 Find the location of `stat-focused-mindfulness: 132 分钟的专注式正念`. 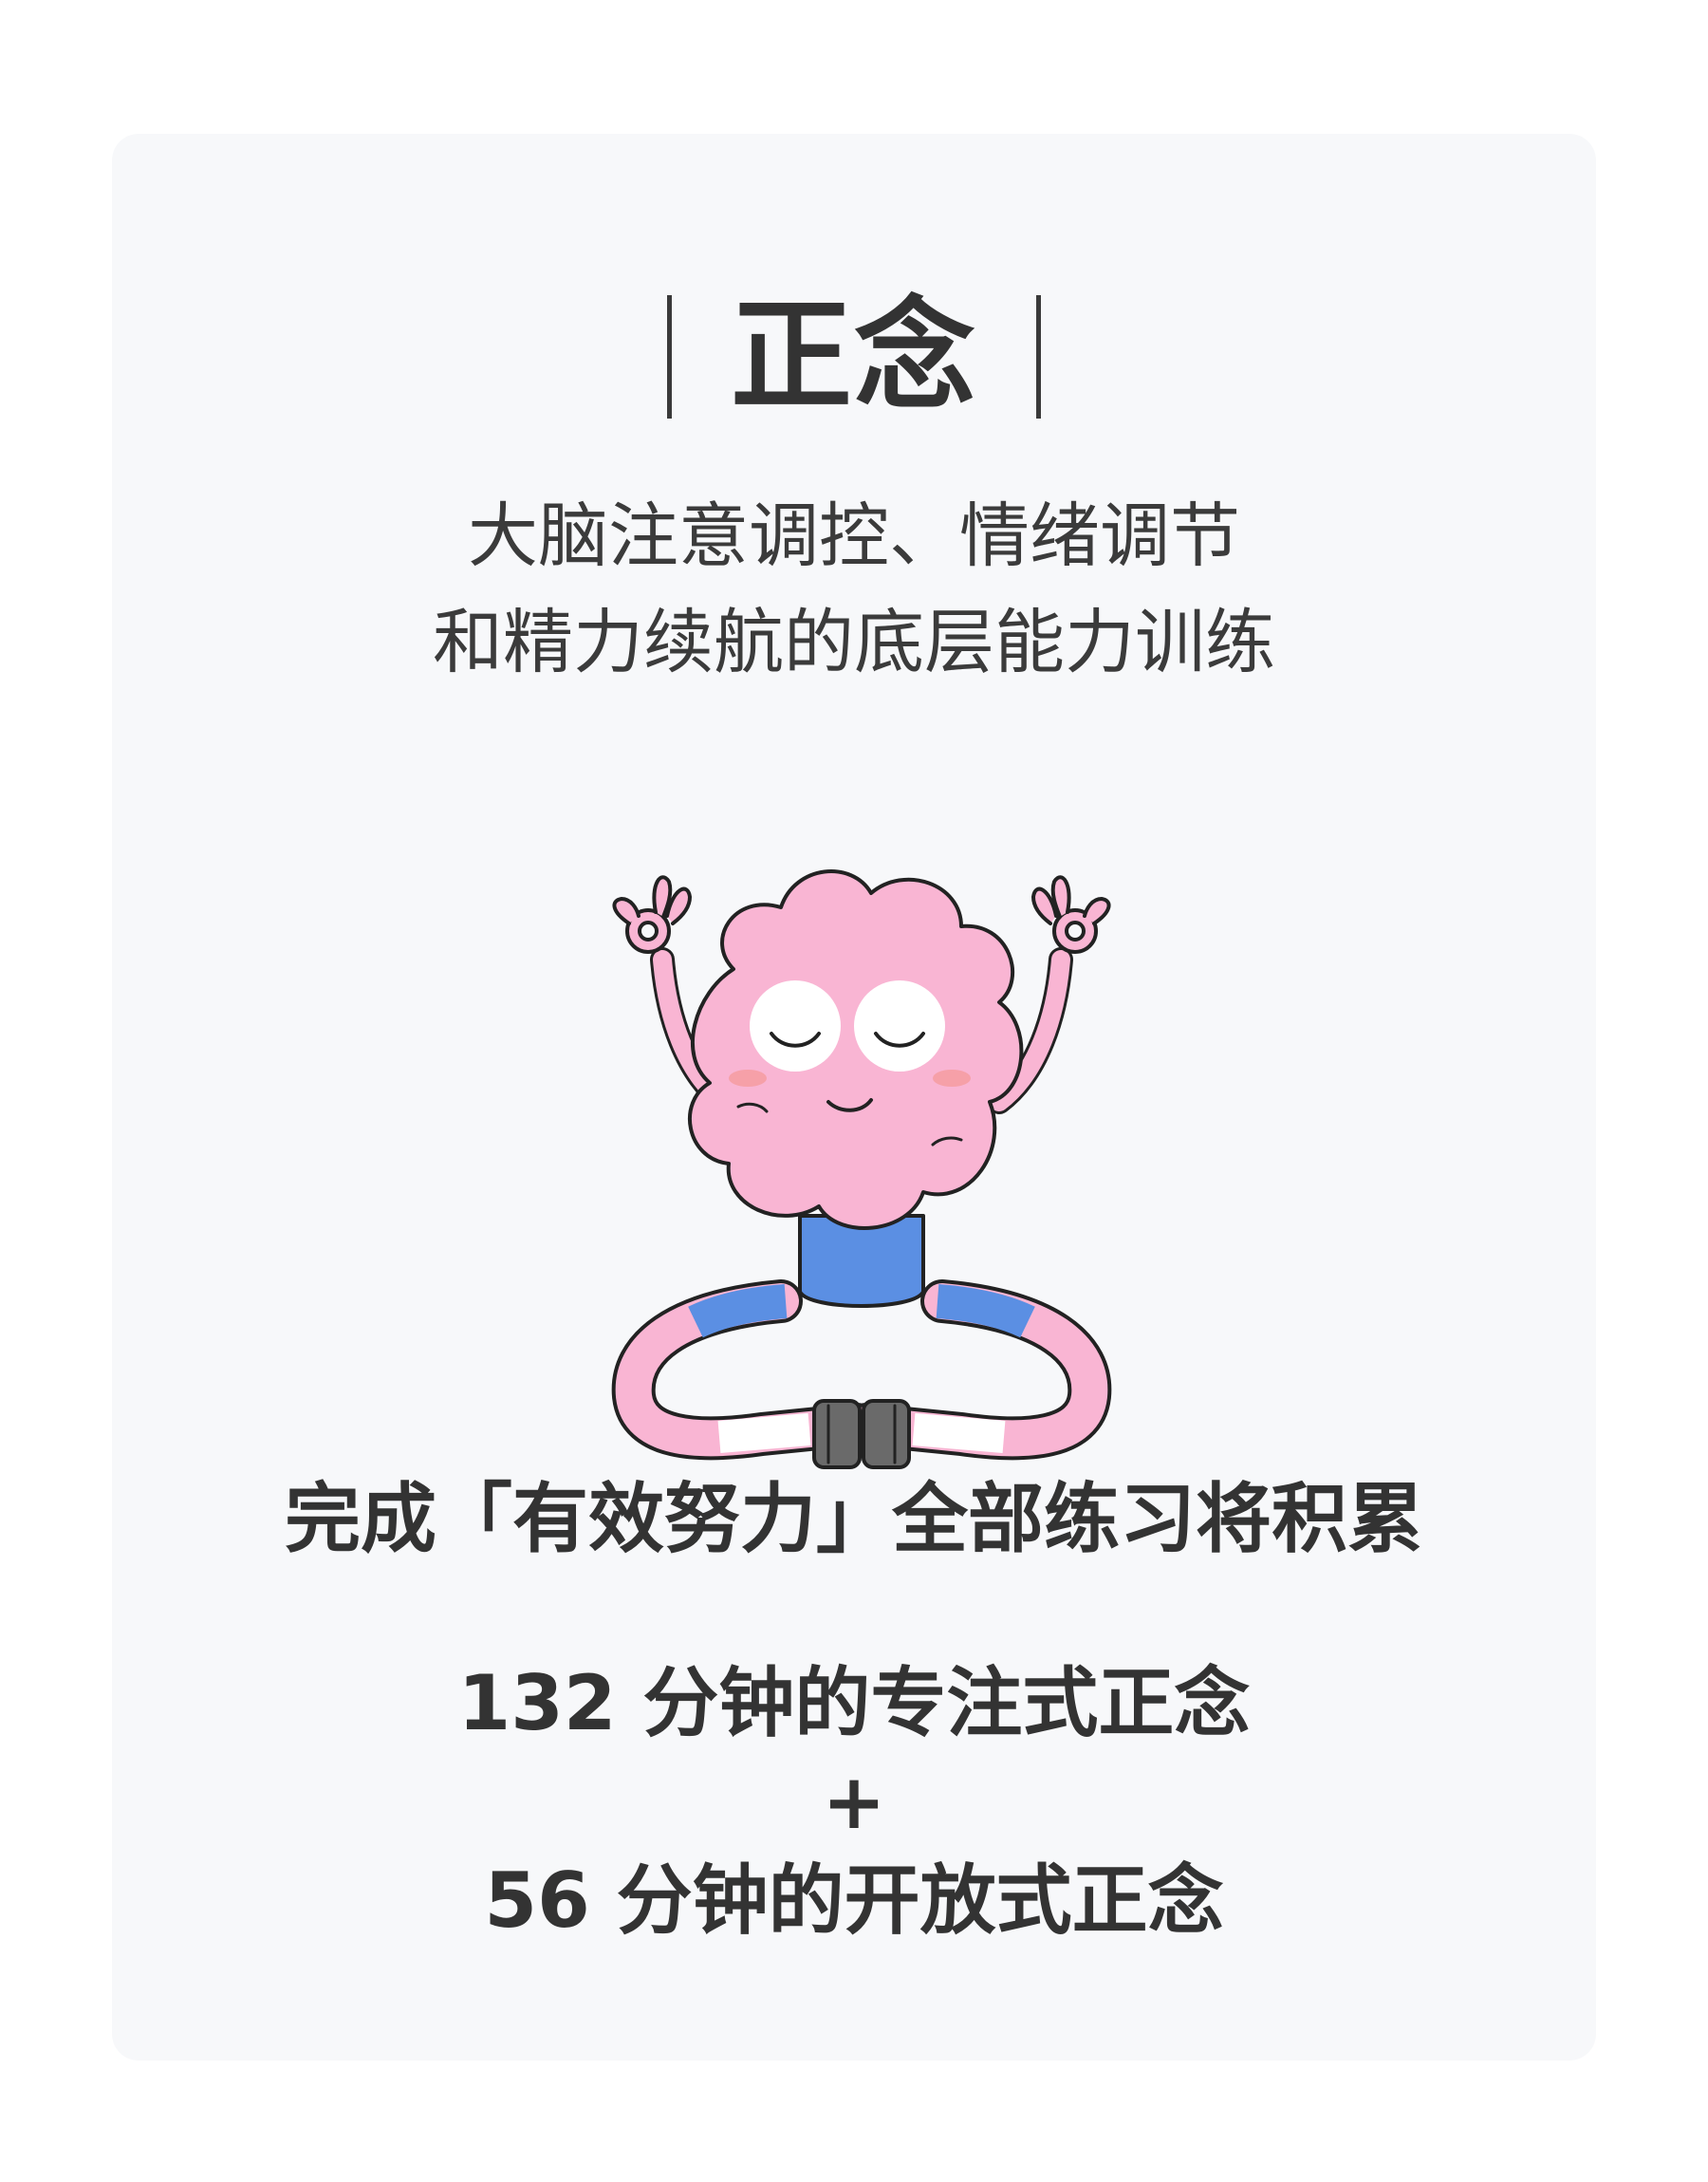

stat-focused-mindfulness: 132 分钟的专注式正念 is located at coordinates (854, 1703).